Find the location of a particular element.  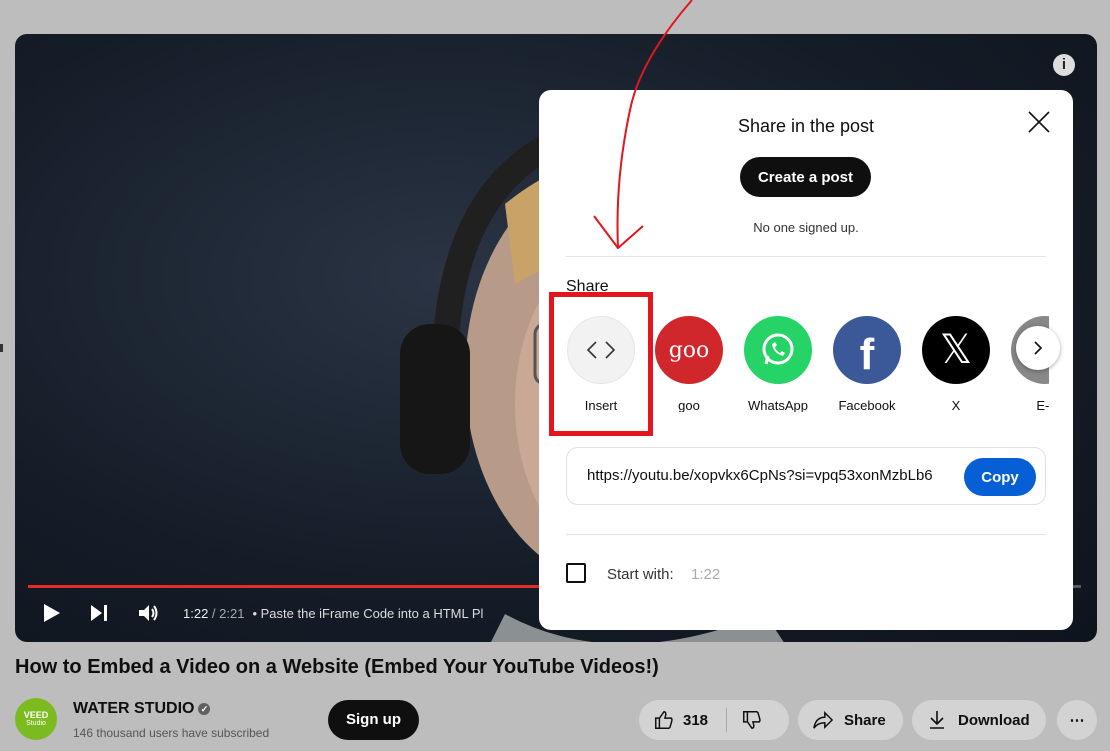

goo-icon: goo is located at coordinates (689, 350).